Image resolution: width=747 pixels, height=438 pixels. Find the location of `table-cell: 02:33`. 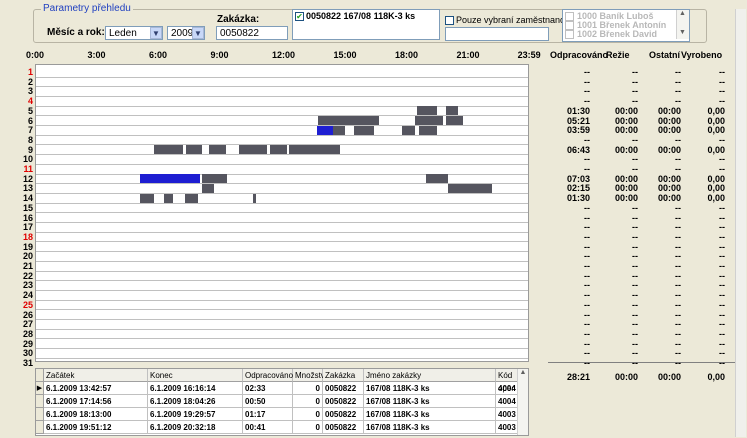

table-cell: 02:33 is located at coordinates (268, 388).